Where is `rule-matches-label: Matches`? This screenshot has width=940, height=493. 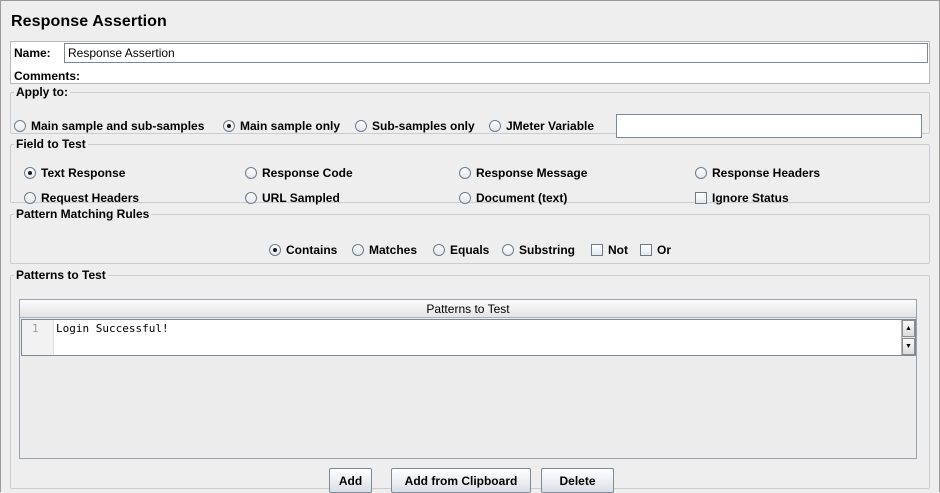 rule-matches-label: Matches is located at coordinates (393, 250).